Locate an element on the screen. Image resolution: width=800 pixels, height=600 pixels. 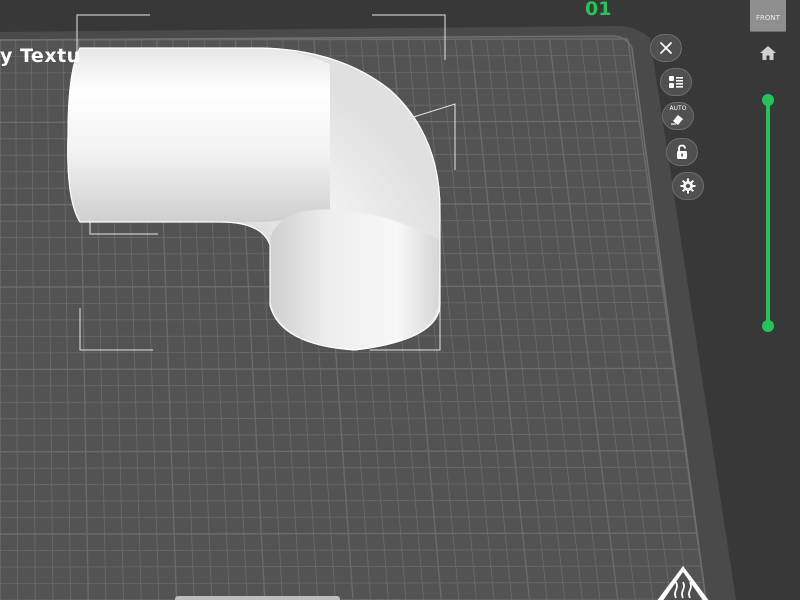
layer-slider-bottom-handle is located at coordinates (768, 326).